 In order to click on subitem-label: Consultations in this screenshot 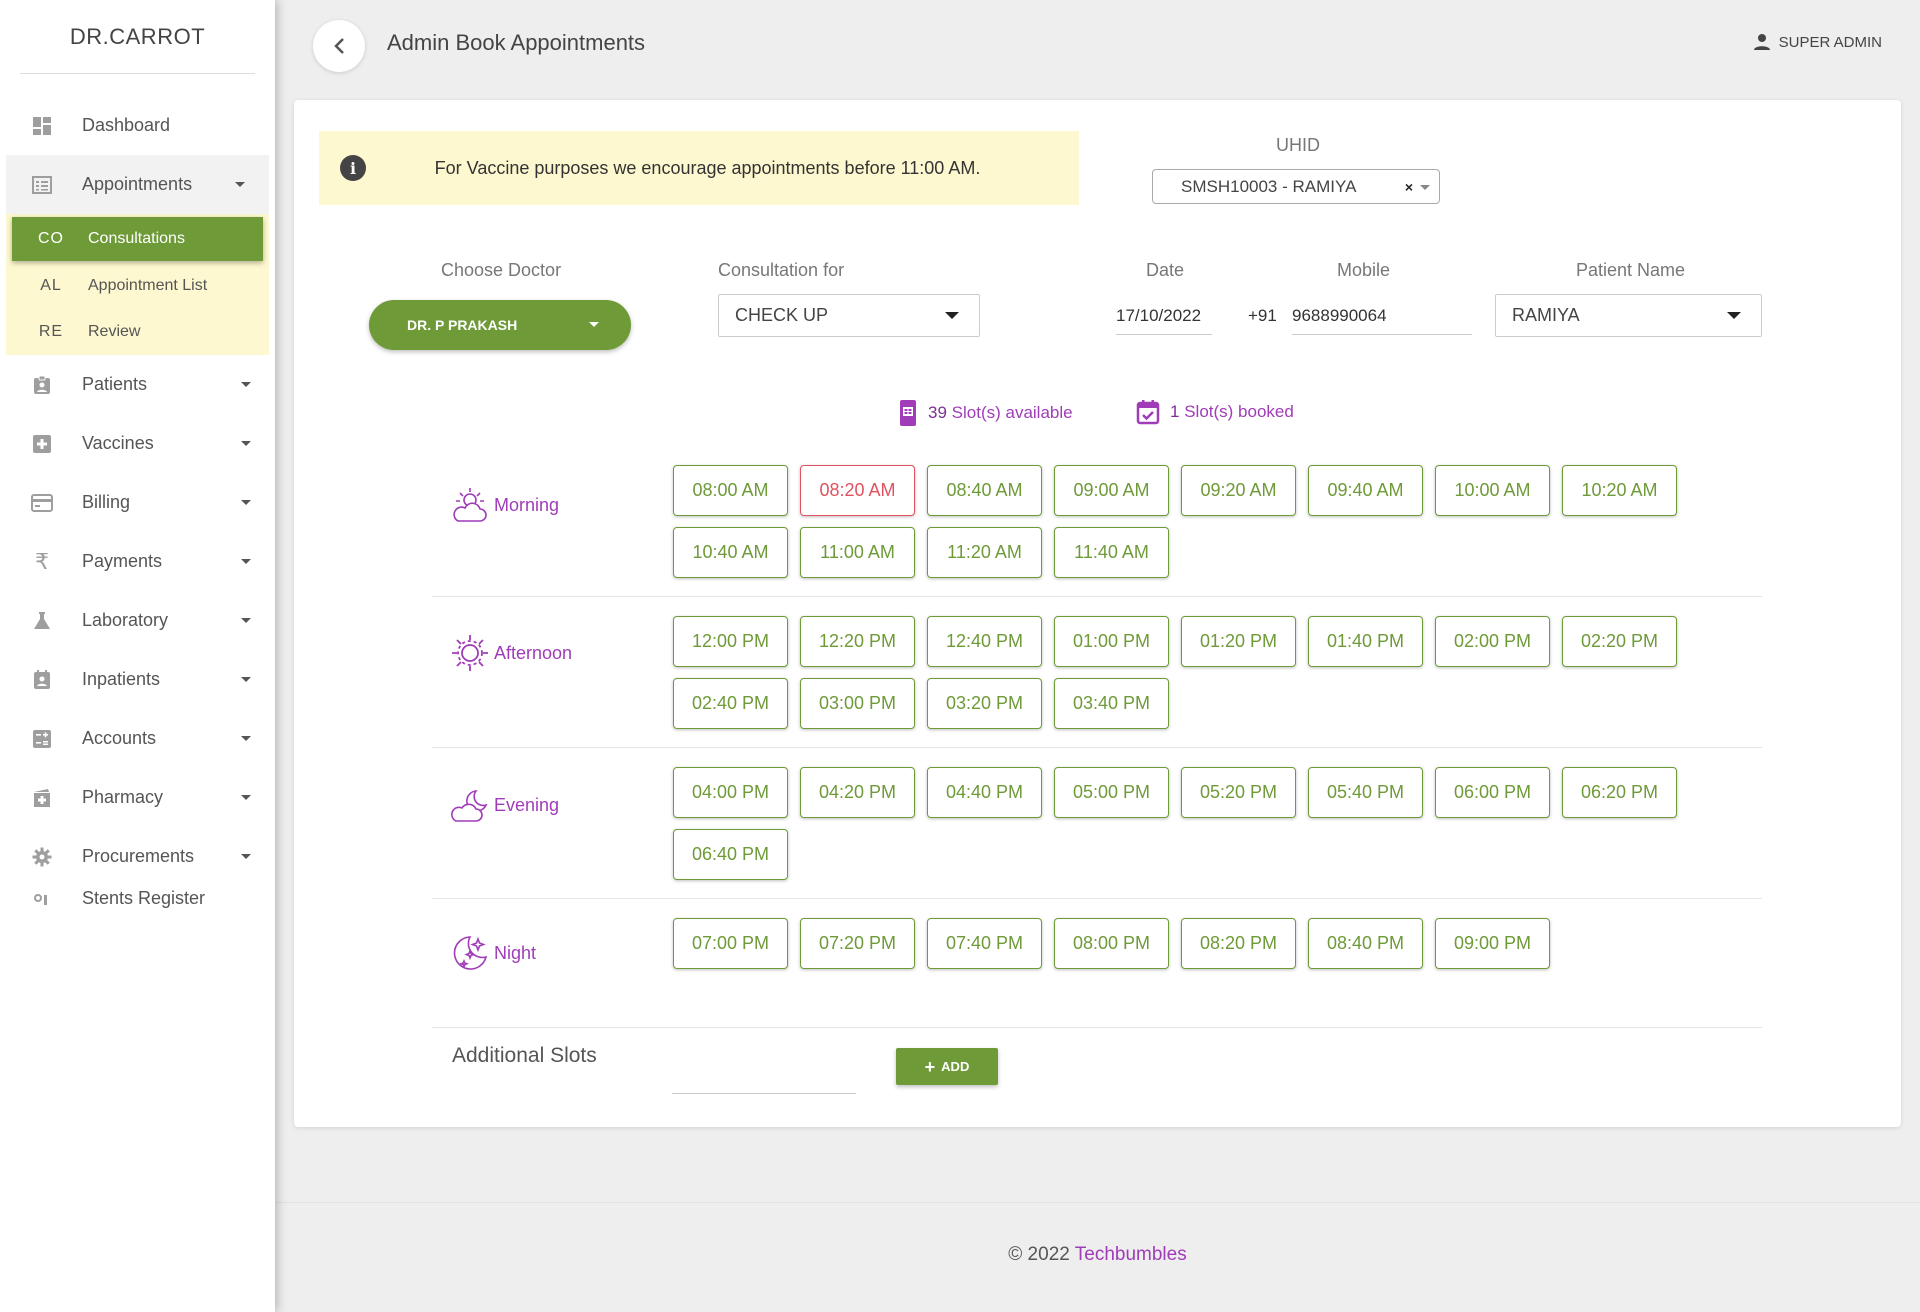, I will do `click(136, 238)`.